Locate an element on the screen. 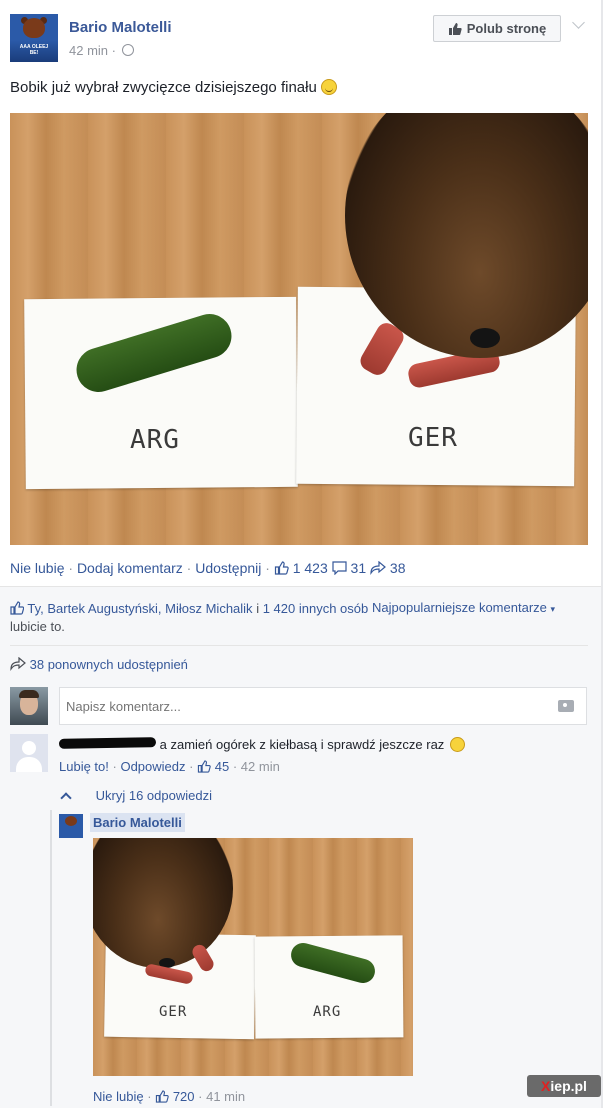  label-right: GER is located at coordinates (433, 438).